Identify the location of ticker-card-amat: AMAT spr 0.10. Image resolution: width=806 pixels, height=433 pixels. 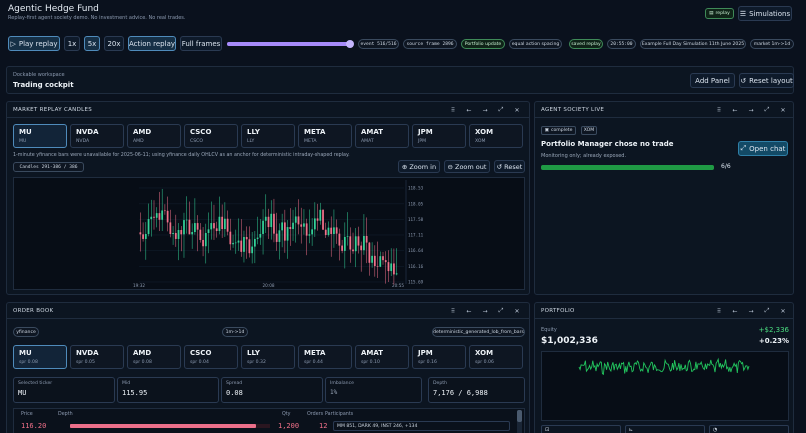
(382, 357).